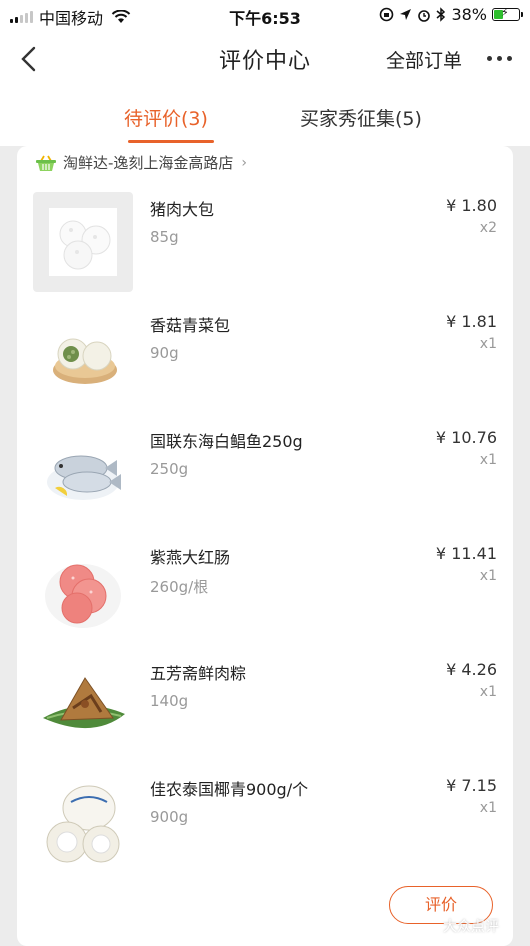 This screenshot has width=530, height=946. What do you see at coordinates (387, 14) in the screenshot?
I see `rotation-lock-icon` at bounding box center [387, 14].